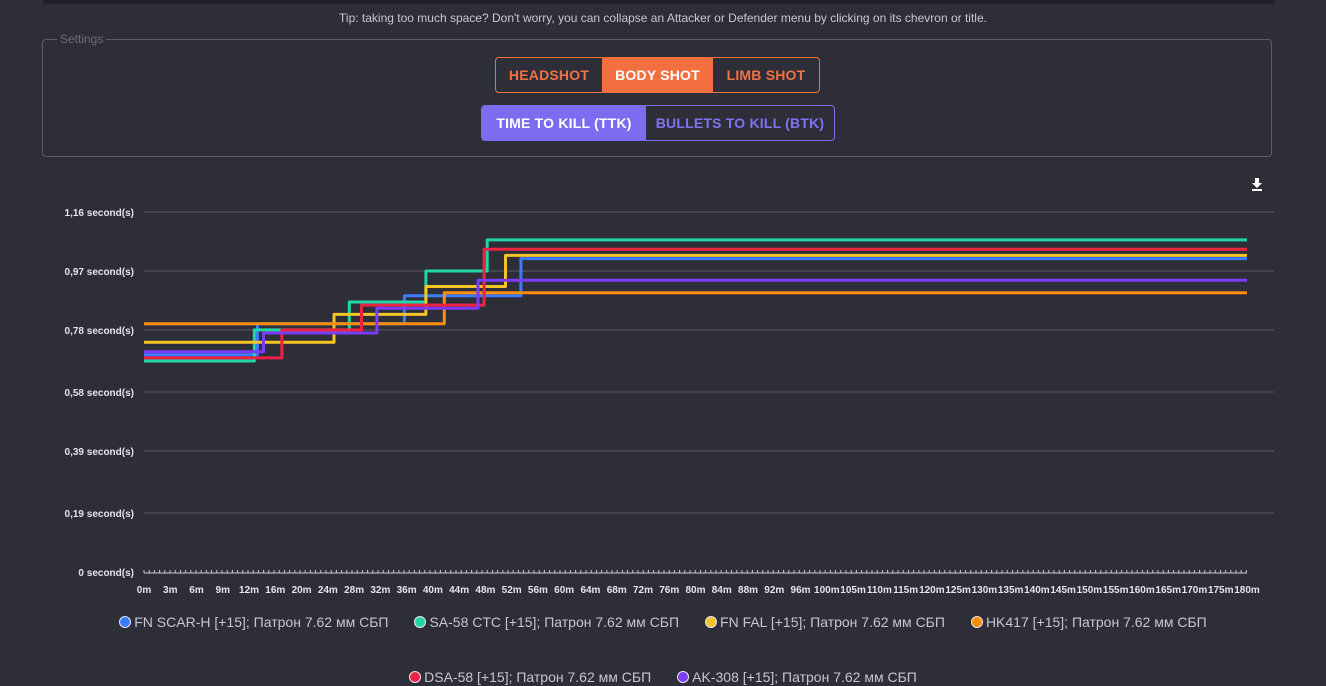 The width and height of the screenshot is (1326, 686). Describe the element at coordinates (302, 590) in the screenshot. I see `x-tick-label: 20m` at that location.